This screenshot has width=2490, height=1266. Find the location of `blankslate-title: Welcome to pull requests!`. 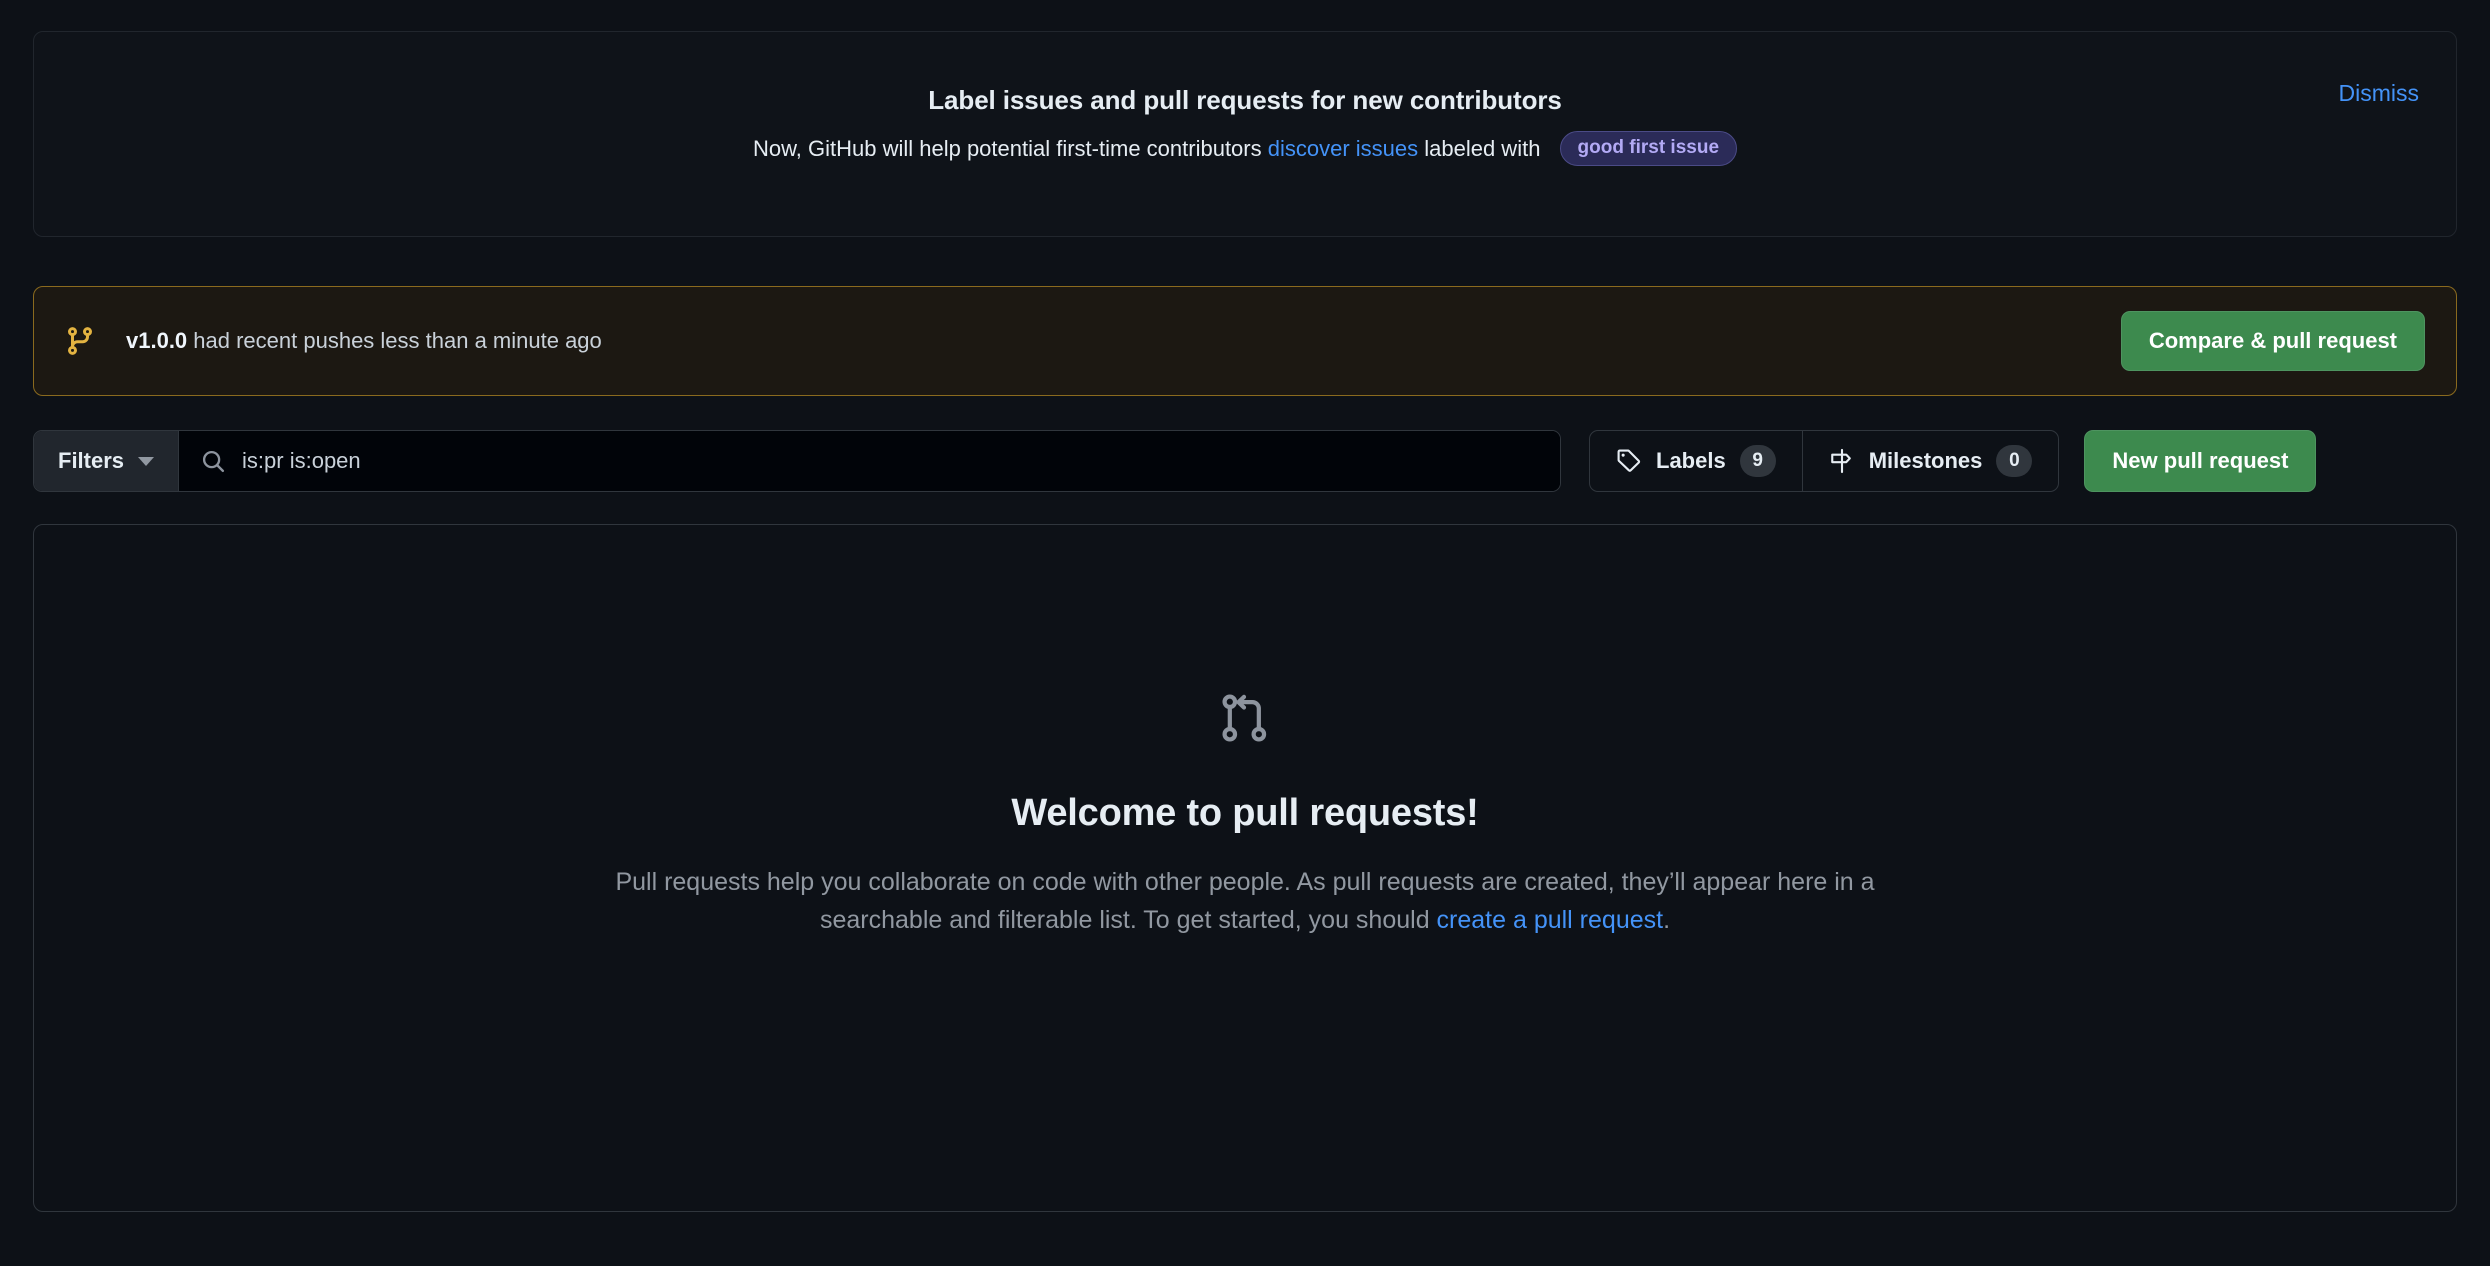

blankslate-title: Welcome to pull requests! is located at coordinates (1245, 813).